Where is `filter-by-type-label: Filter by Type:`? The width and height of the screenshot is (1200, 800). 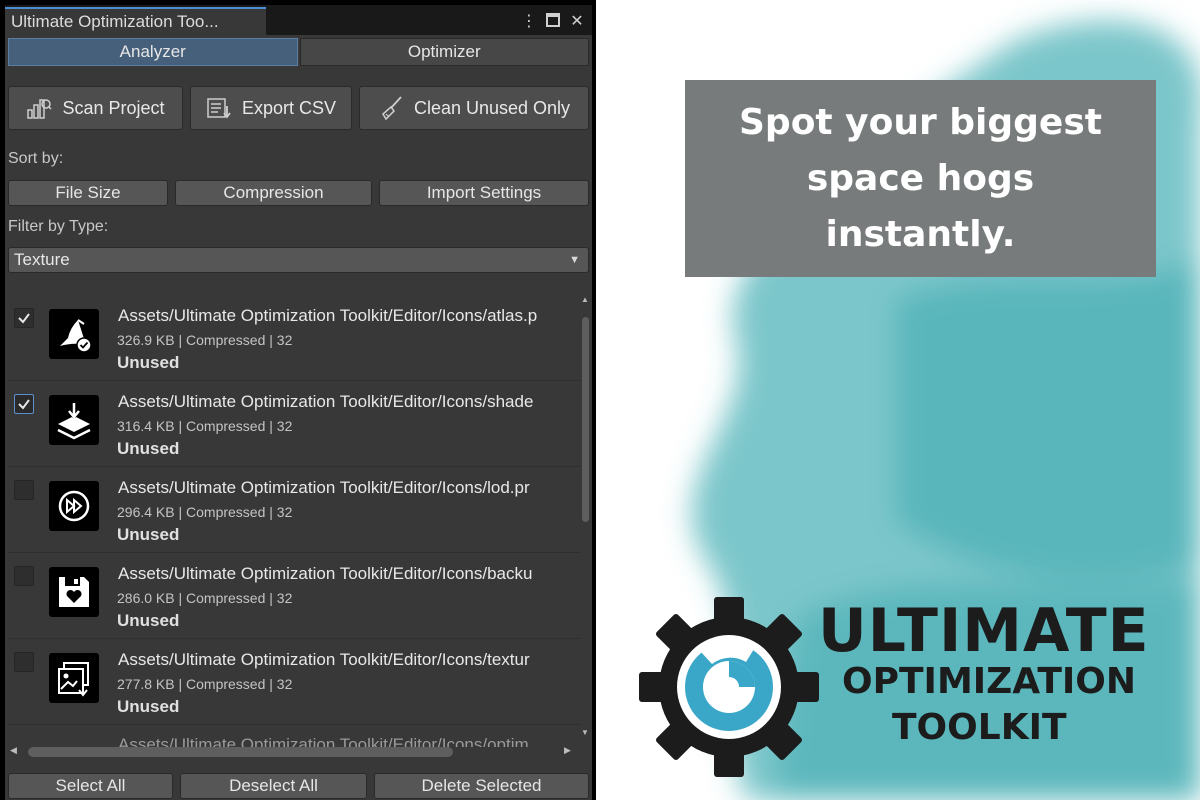 filter-by-type-label: Filter by Type: is located at coordinates (58, 226).